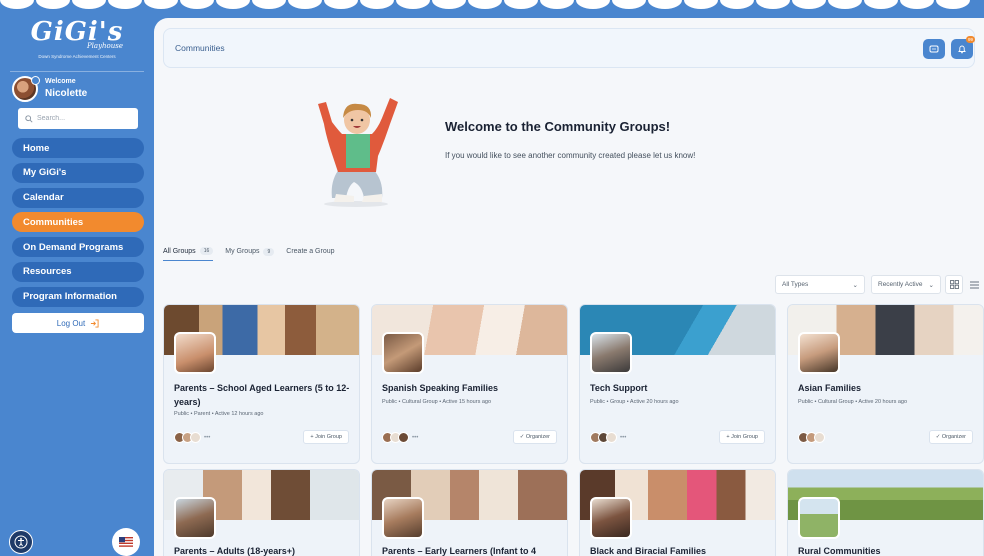 The width and height of the screenshot is (984, 556). I want to click on search-box, so click(78, 118).